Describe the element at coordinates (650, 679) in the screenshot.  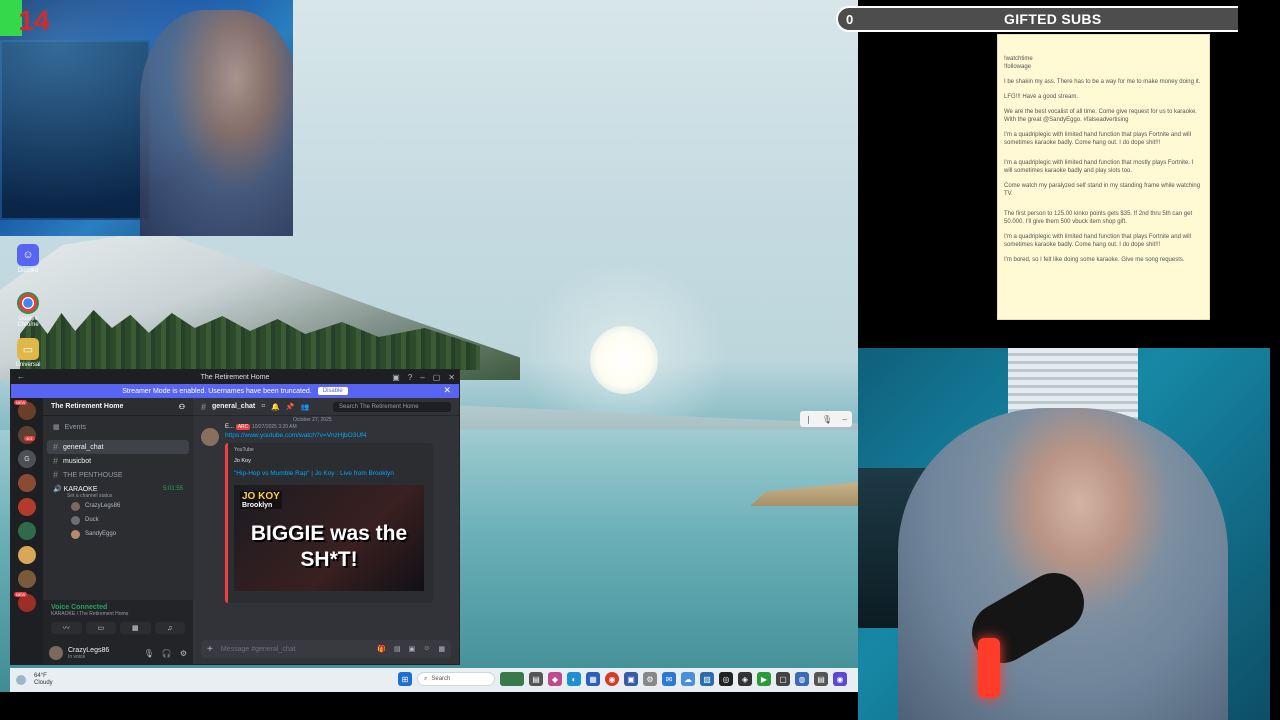
I see `settings-icon: ⚙` at that location.